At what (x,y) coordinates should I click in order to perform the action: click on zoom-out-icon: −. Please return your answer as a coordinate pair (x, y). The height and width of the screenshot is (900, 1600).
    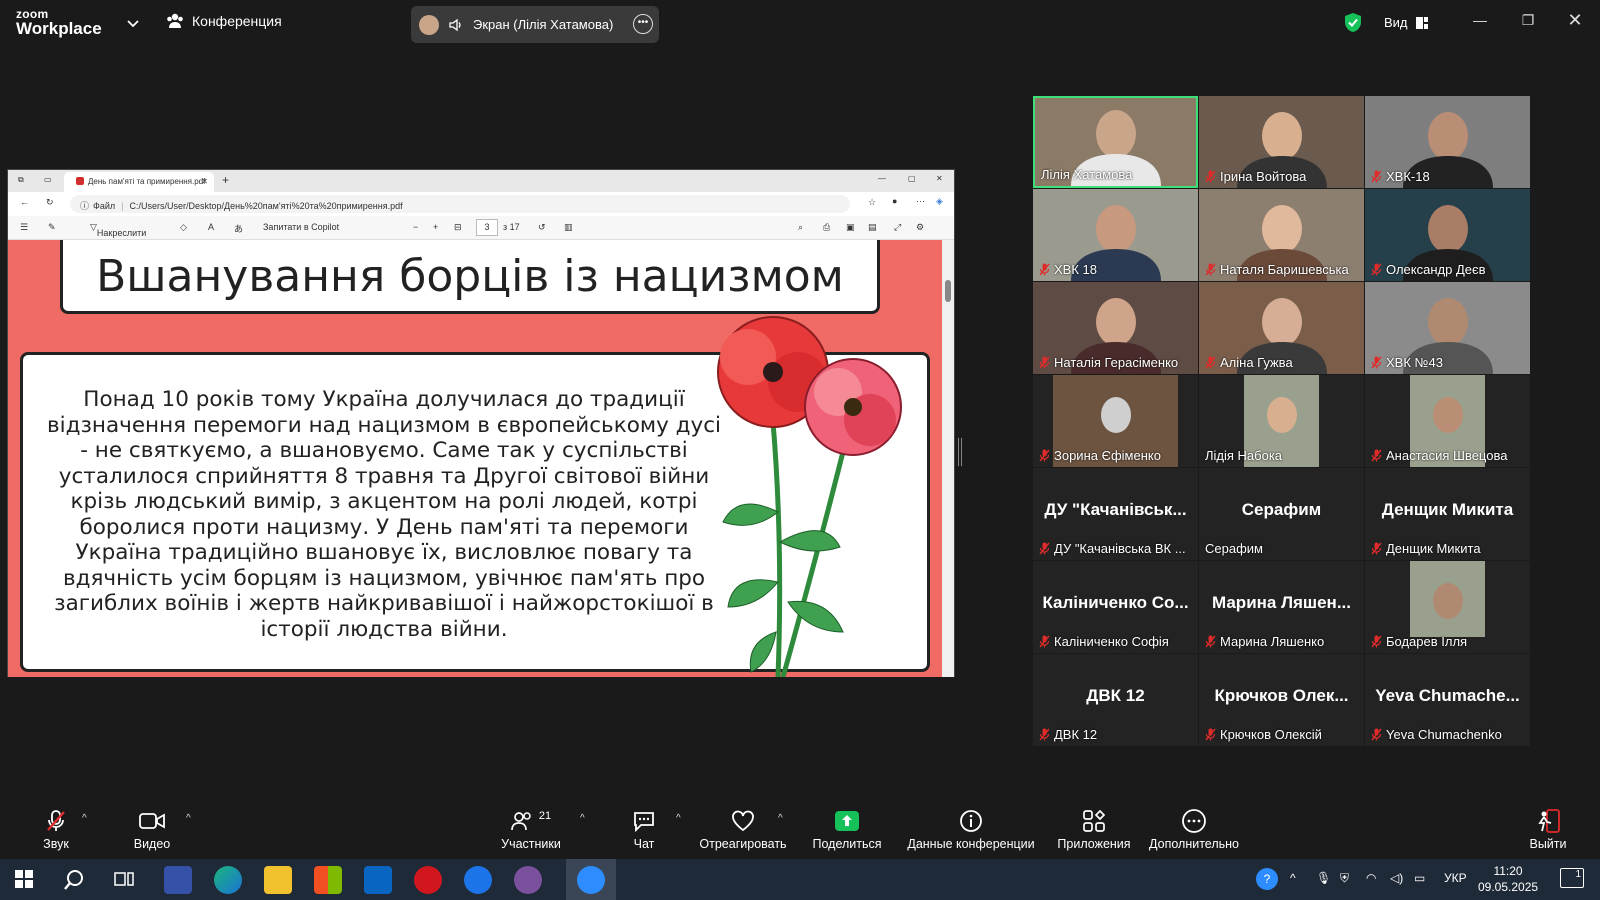
    Looking at the image, I should click on (415, 227).